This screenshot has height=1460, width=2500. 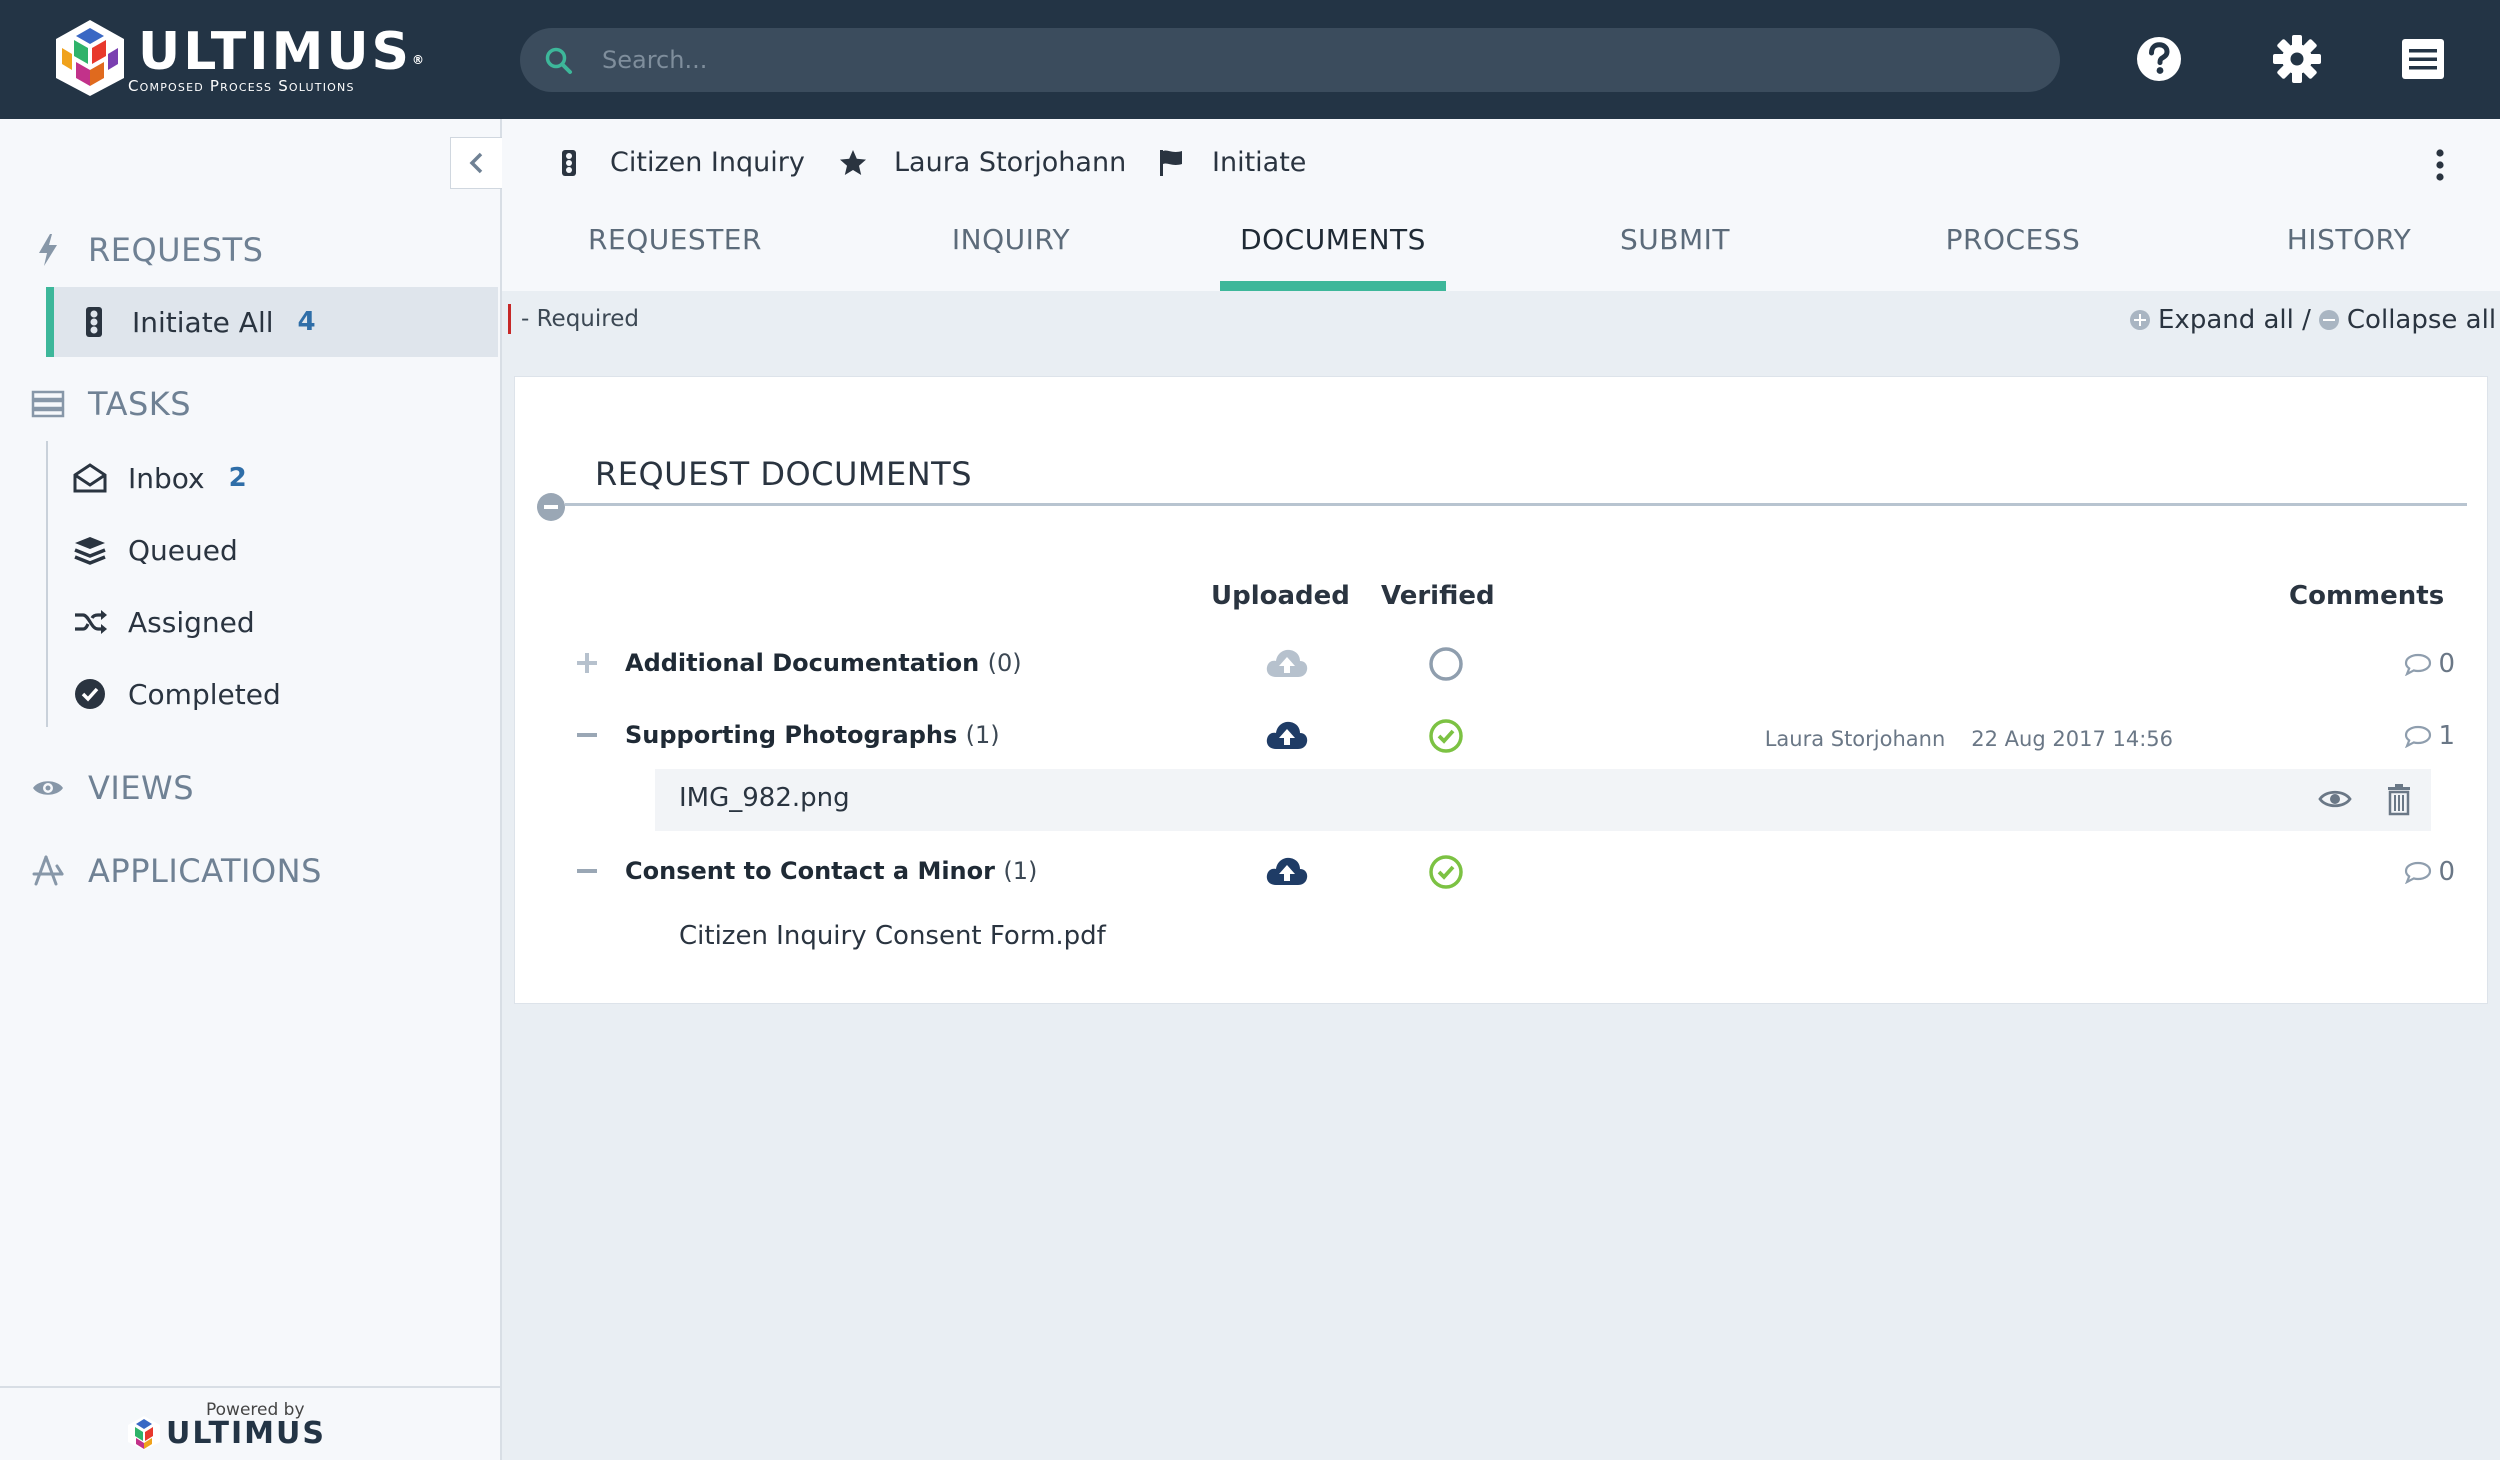 What do you see at coordinates (140, 404) in the screenshot?
I see `sidebar-section-label: TASKS` at bounding box center [140, 404].